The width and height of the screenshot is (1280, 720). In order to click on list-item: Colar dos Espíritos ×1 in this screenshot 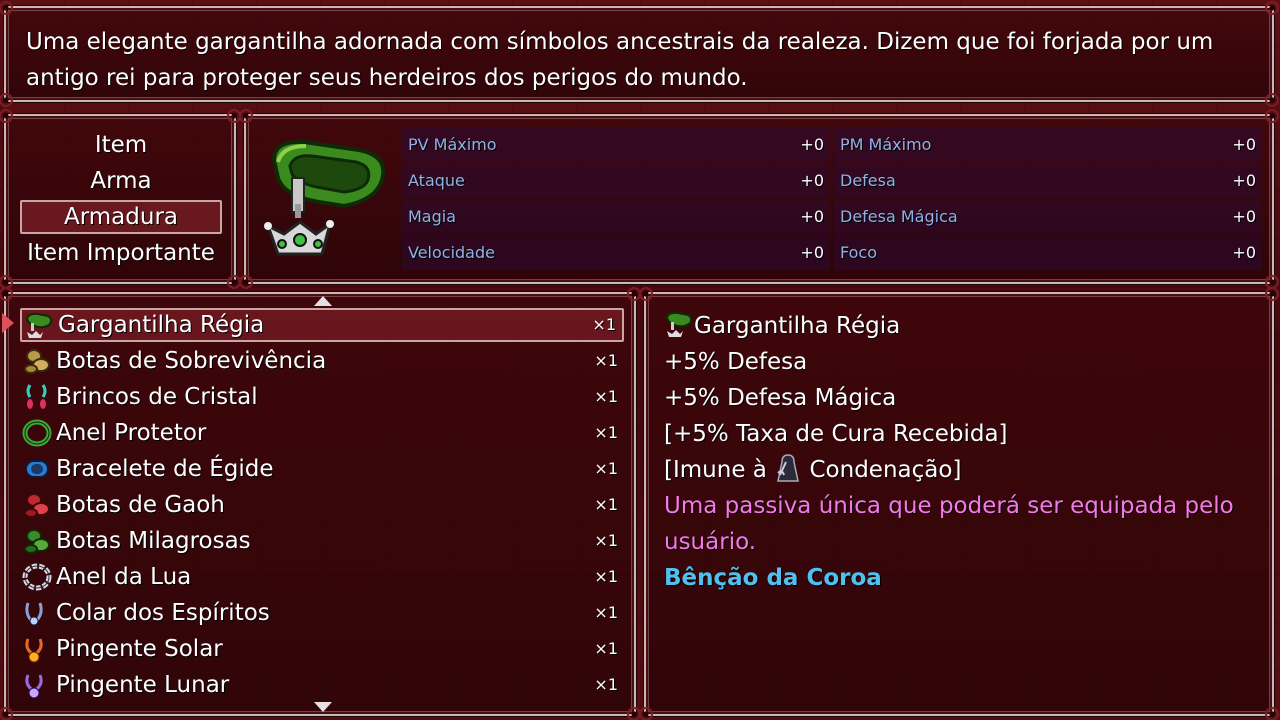, I will do `click(322, 613)`.